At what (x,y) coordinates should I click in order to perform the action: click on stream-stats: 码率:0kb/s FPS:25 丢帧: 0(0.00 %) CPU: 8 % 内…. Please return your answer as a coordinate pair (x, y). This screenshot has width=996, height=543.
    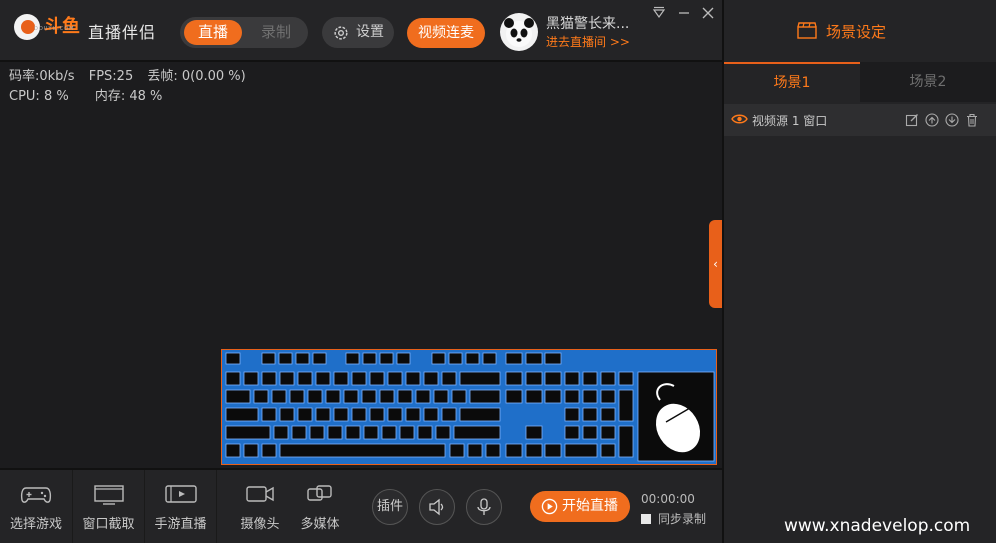
    Looking at the image, I should click on (132, 87).